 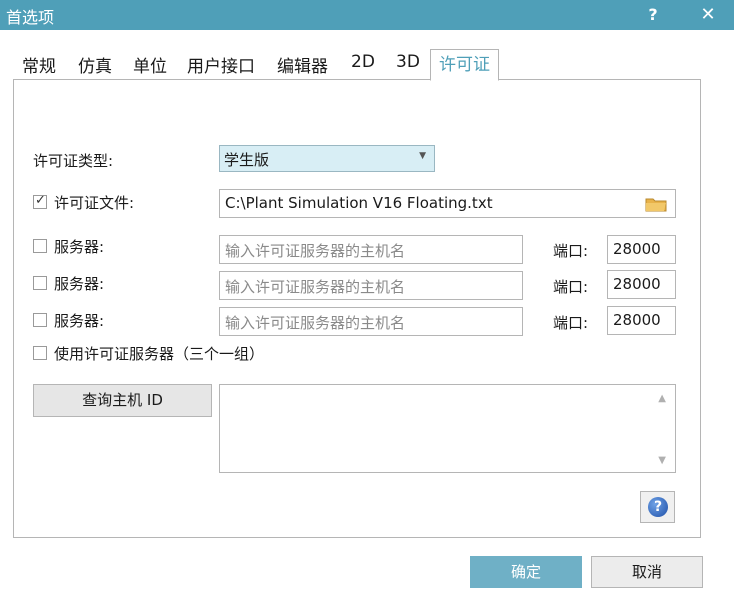 What do you see at coordinates (40, 283) in the screenshot?
I see `server-2-checkbox` at bounding box center [40, 283].